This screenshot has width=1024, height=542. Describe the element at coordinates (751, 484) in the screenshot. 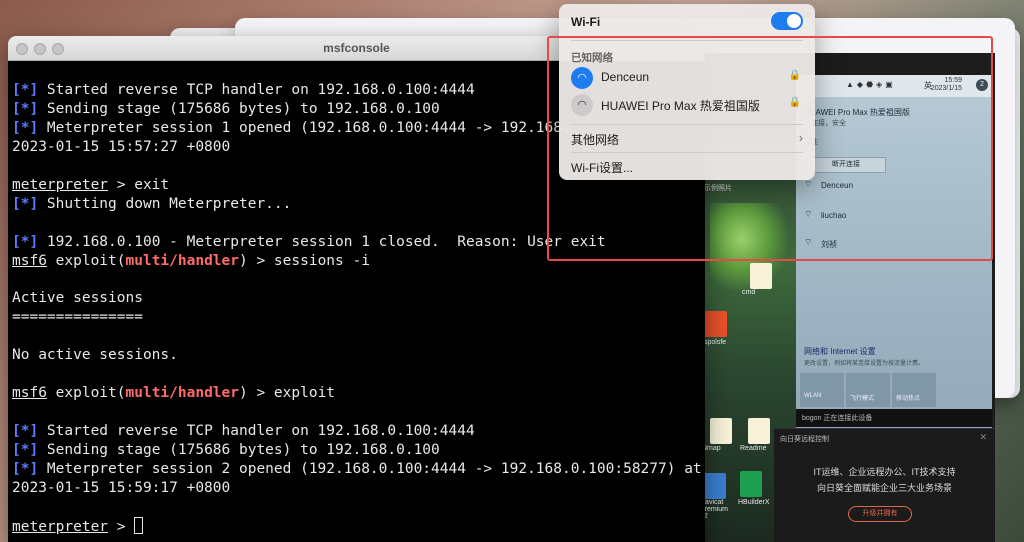

I see `hbuilder-icon` at that location.